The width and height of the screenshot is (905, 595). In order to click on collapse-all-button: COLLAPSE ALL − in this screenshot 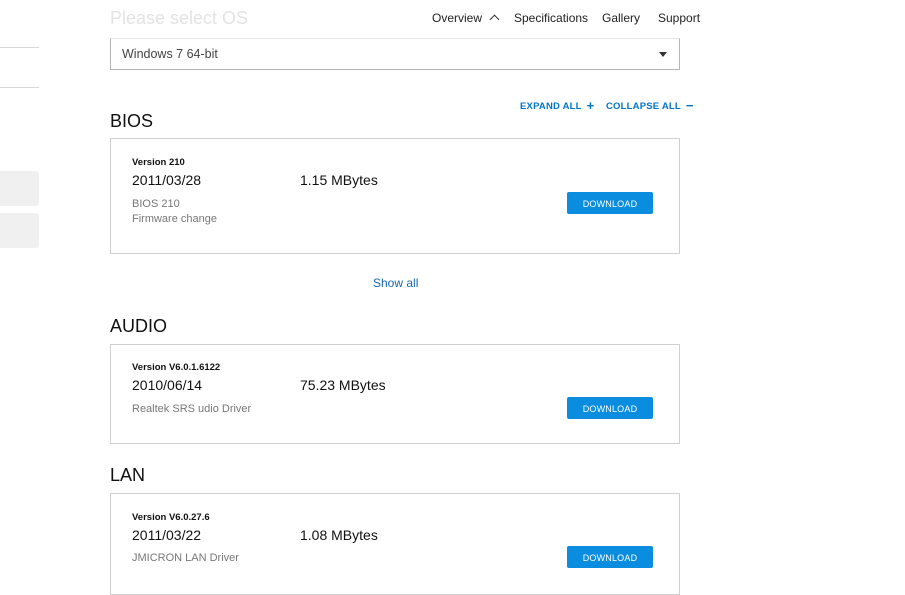, I will do `click(650, 105)`.